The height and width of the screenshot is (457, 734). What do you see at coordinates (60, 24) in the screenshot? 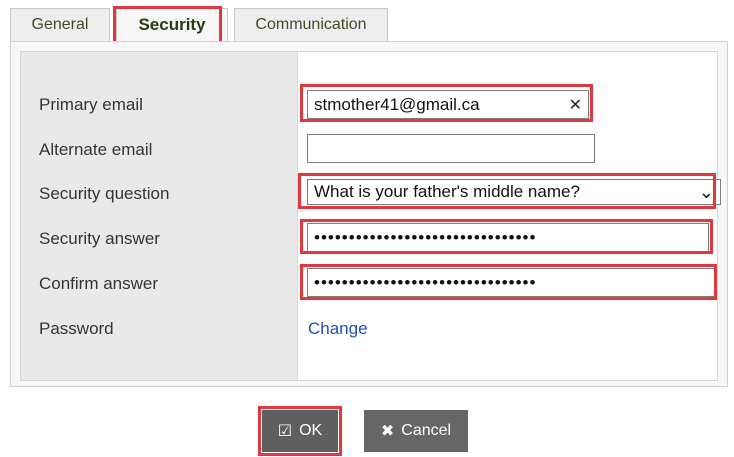
I see `tab-general: General` at bounding box center [60, 24].